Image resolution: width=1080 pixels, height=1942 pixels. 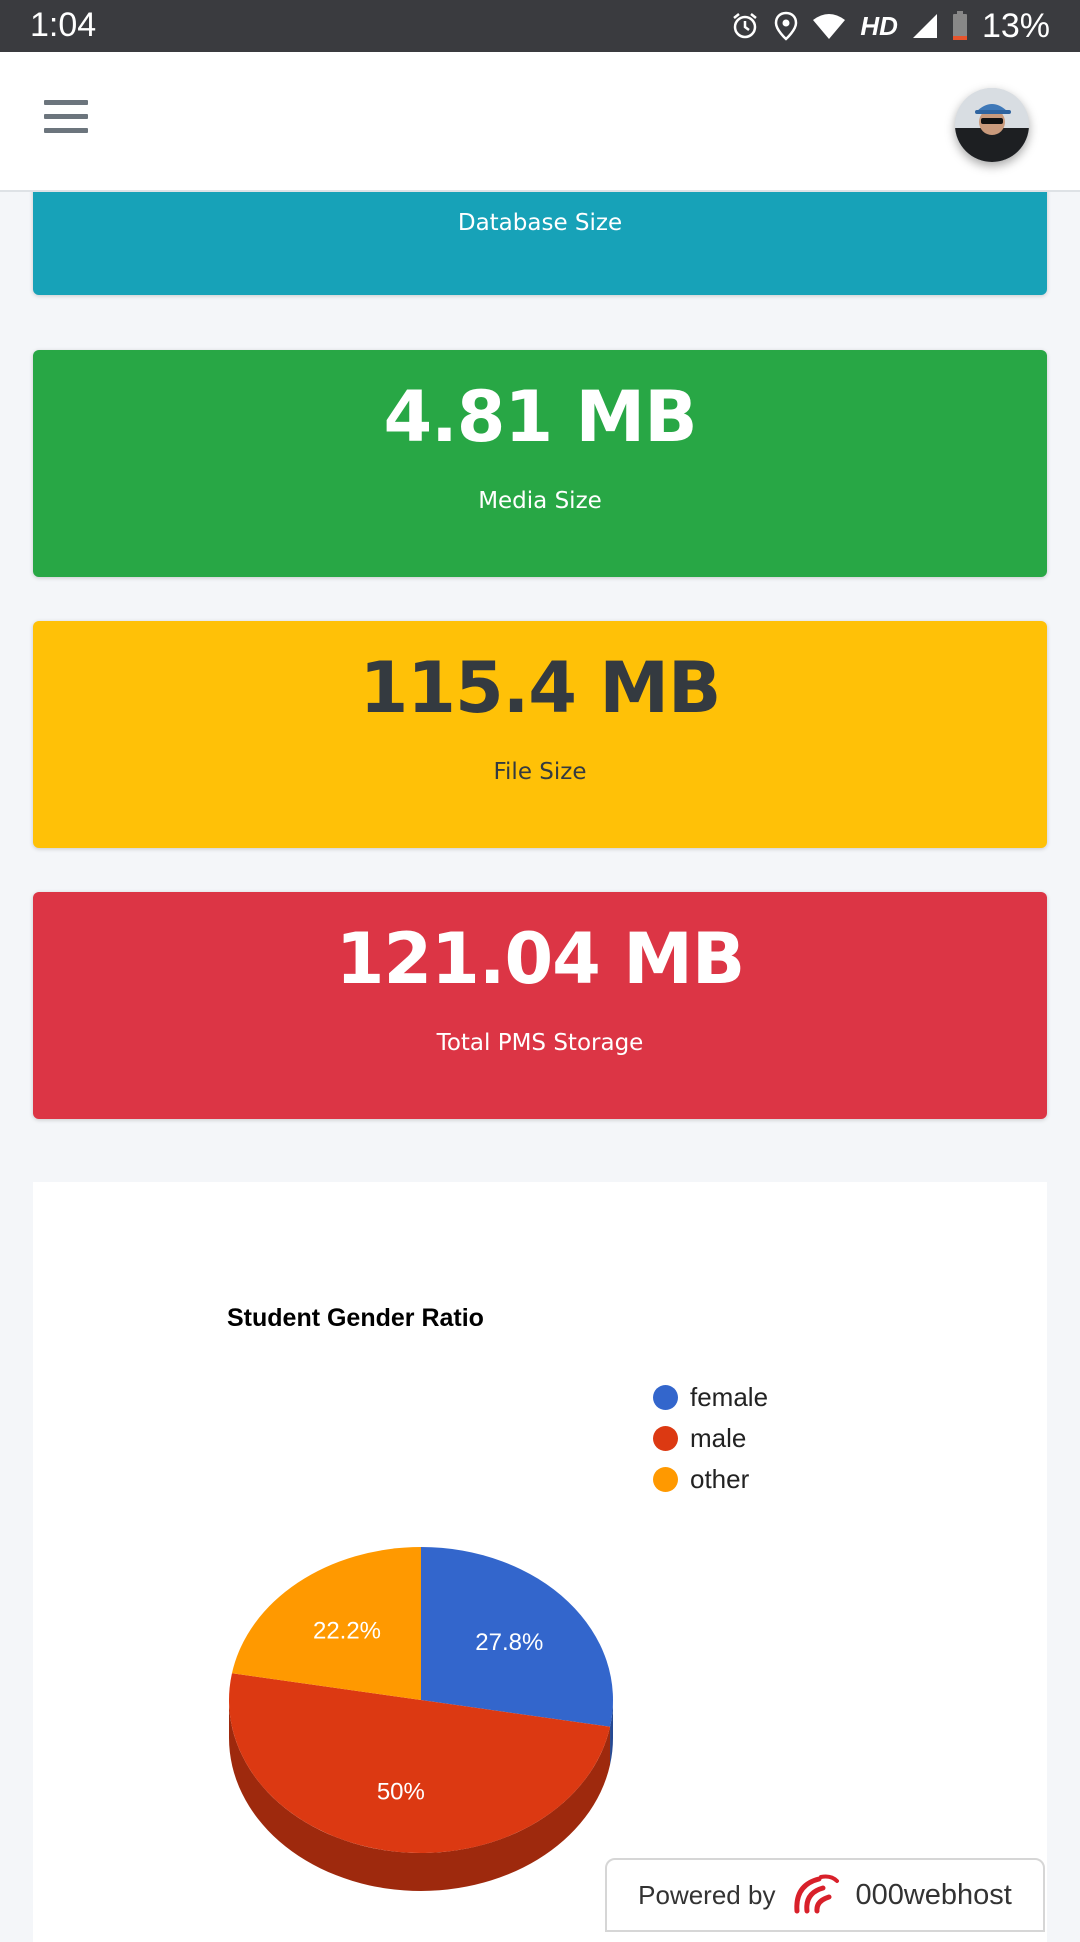 What do you see at coordinates (540, 26) in the screenshot?
I see `status-bar: 1:04 HD 13%` at bounding box center [540, 26].